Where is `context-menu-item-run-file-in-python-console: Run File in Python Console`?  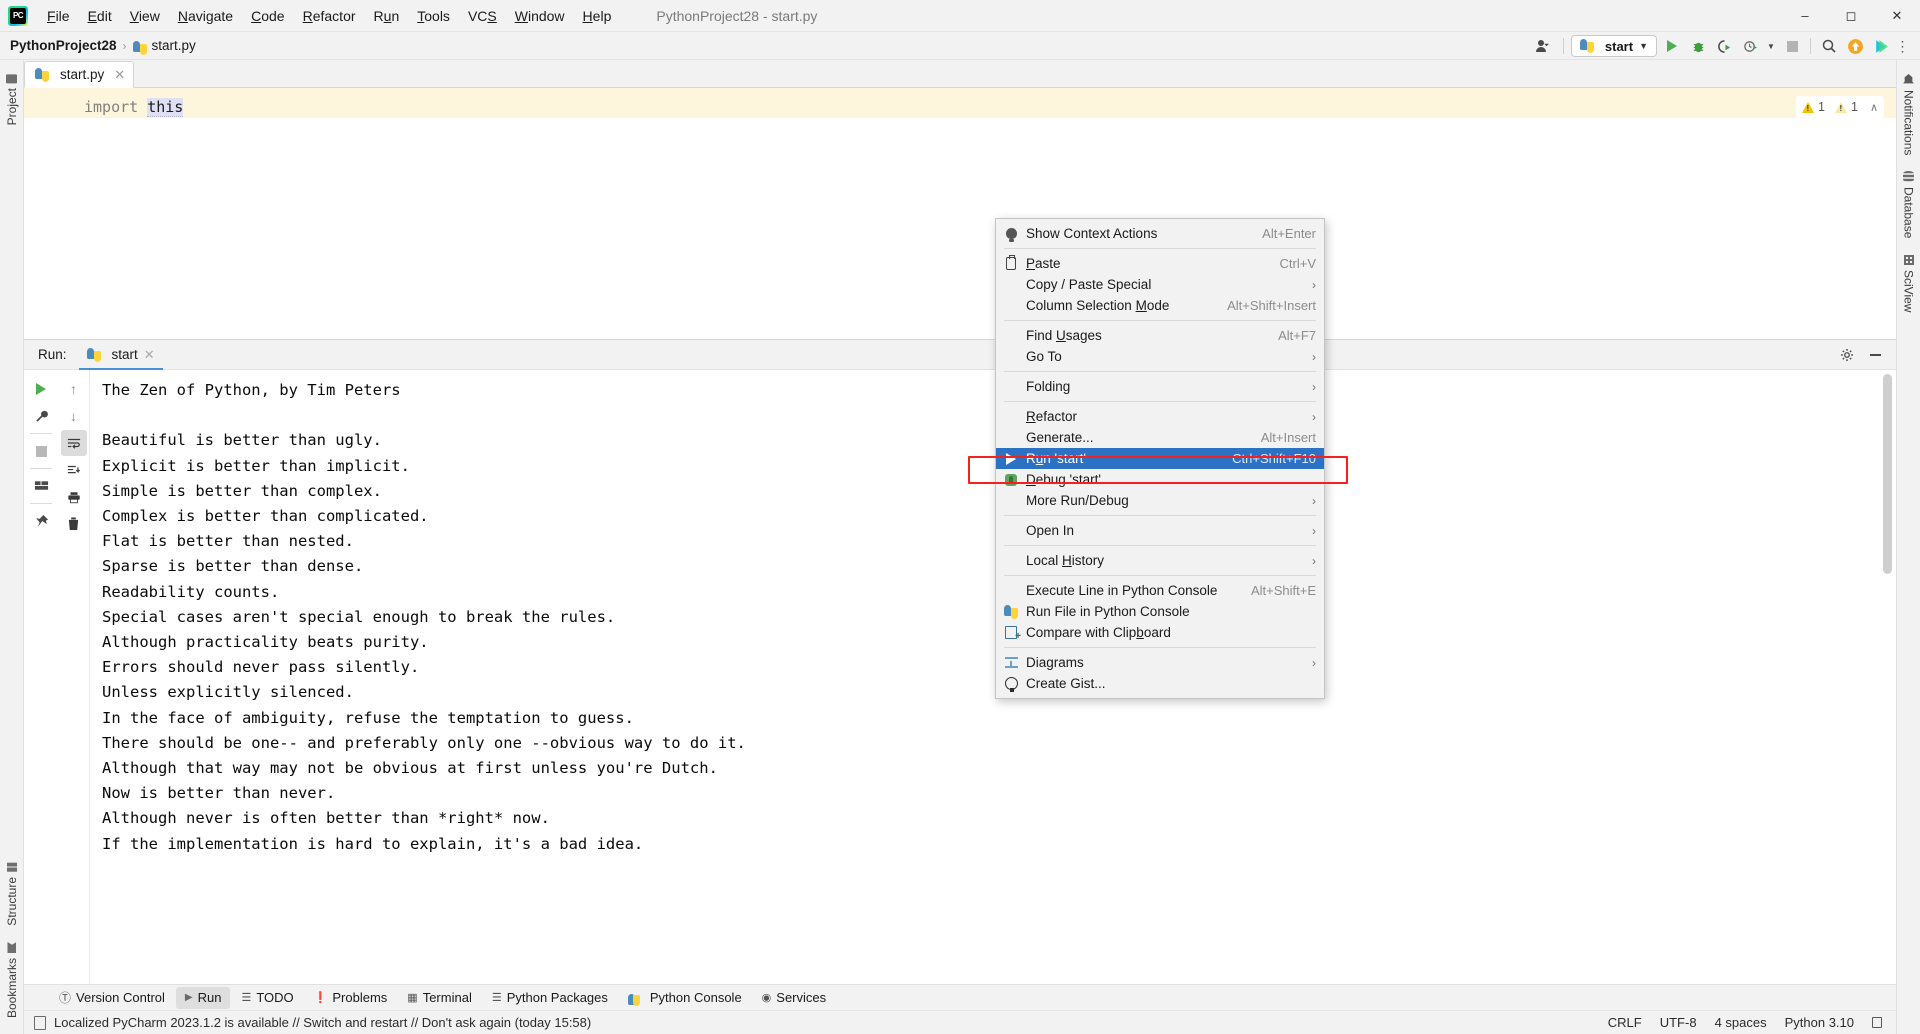
context-menu-item-run-file-in-python-console: Run File in Python Console is located at coordinates (1160, 611).